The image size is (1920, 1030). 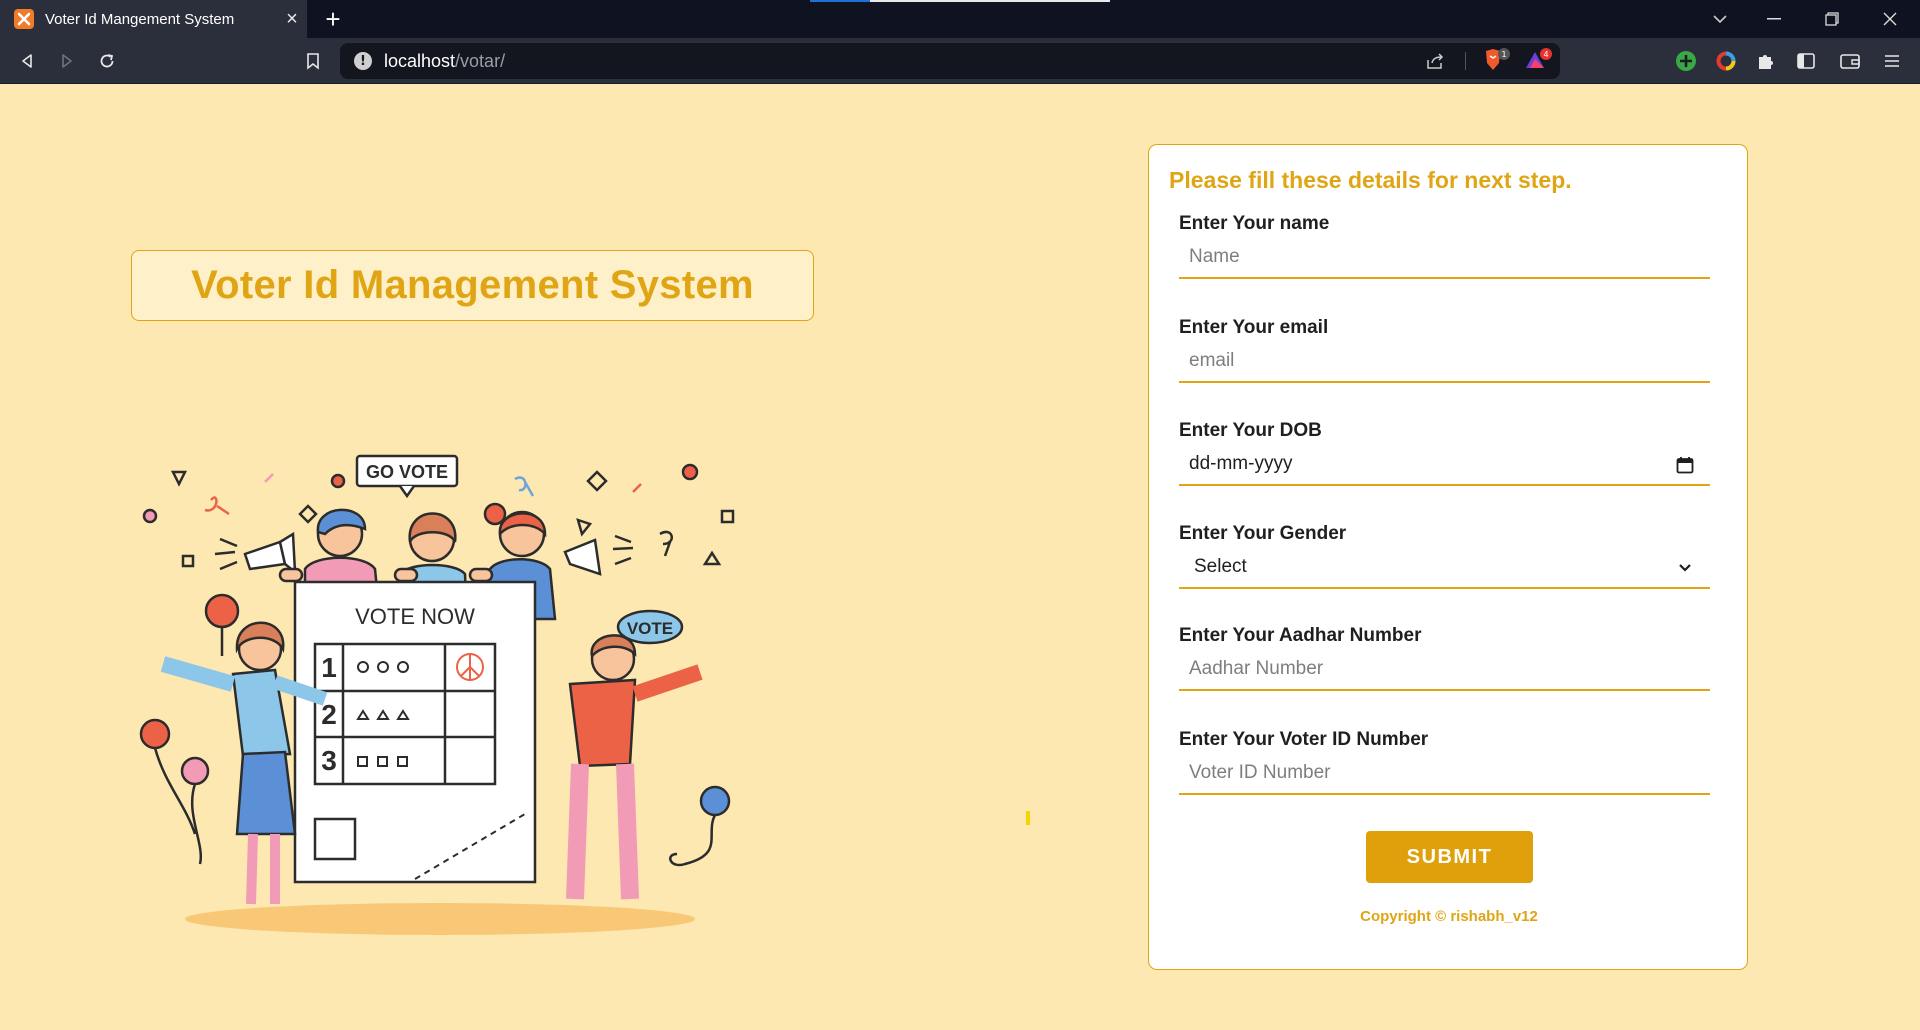 I want to click on browser-tab-active: Voter Id Mangement System ×, so click(x=153, y=19).